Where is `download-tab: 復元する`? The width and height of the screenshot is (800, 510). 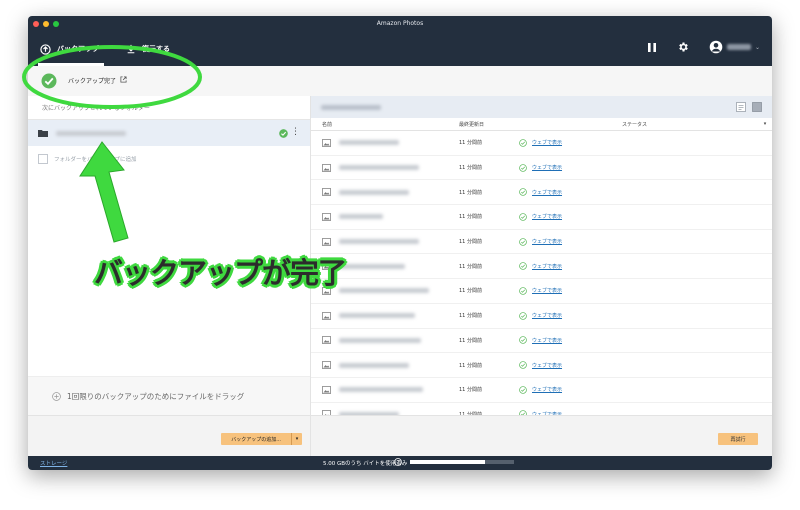
download-tab: 復元する is located at coordinates (148, 49).